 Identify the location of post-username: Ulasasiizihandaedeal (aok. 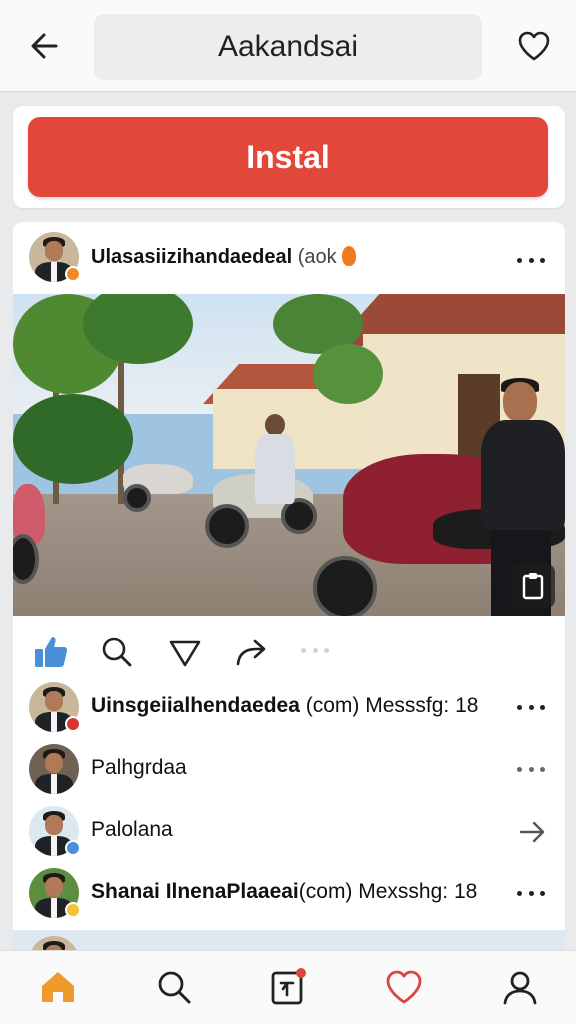
(224, 257).